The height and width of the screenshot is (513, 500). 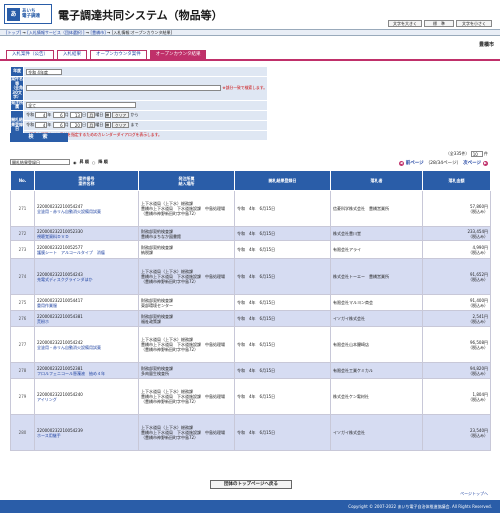 What do you see at coordinates (22, 233) in the screenshot?
I see `row-no: 272` at bounding box center [22, 233].